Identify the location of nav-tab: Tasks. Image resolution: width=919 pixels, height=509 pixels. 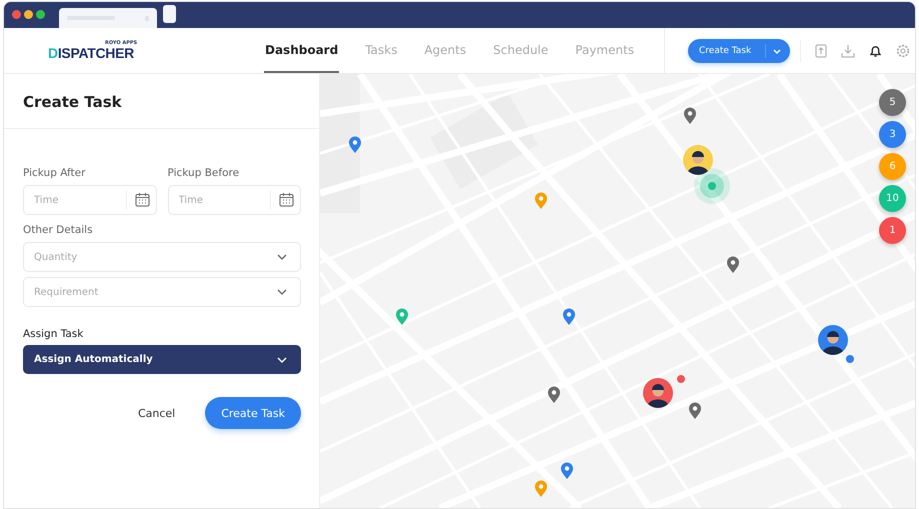
(381, 50).